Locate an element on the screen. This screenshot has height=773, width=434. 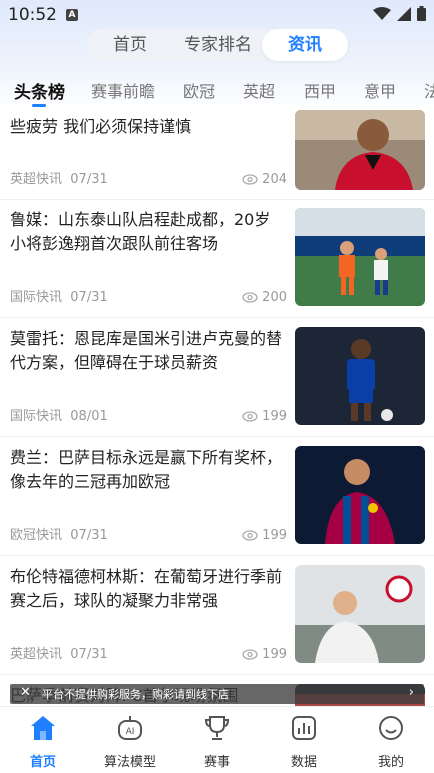
views-number: 200 is located at coordinates (274, 297).